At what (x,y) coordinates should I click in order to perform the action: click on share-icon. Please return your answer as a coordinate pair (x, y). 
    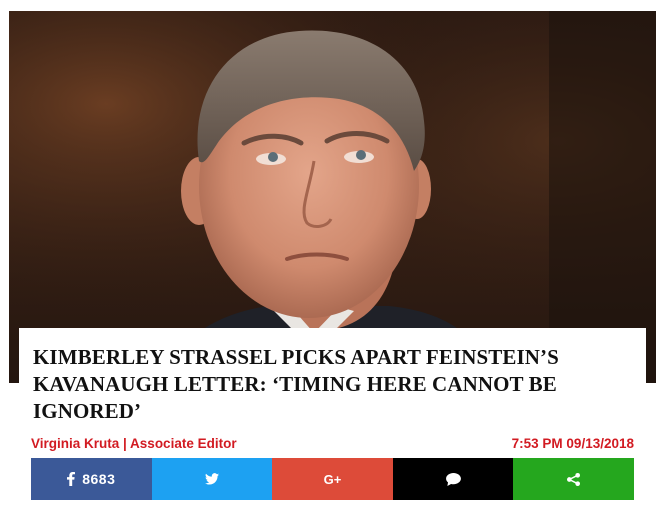
    Looking at the image, I should click on (574, 479).